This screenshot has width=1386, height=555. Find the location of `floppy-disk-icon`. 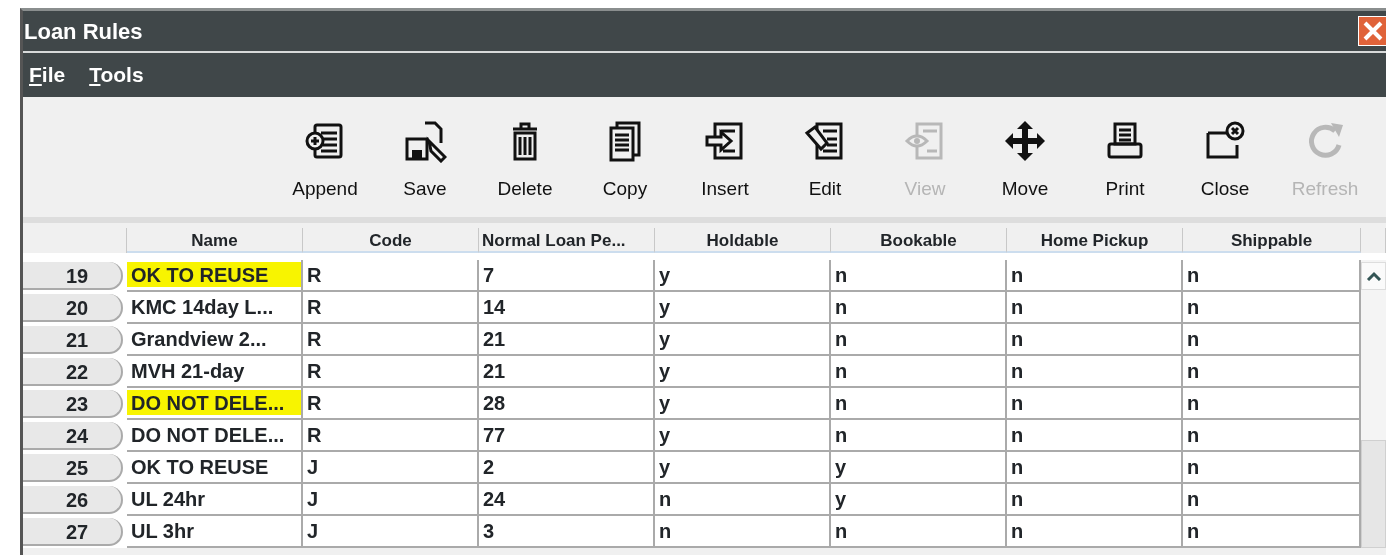

floppy-disk-icon is located at coordinates (425, 141).